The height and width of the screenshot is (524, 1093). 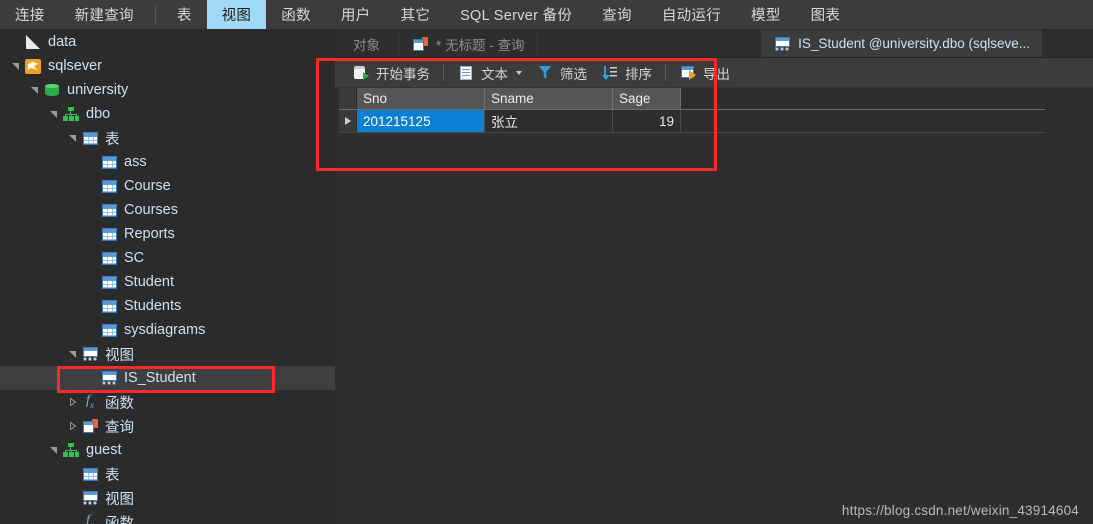 What do you see at coordinates (421, 98) in the screenshot?
I see `grid-column-header-Sno: Sno` at bounding box center [421, 98].